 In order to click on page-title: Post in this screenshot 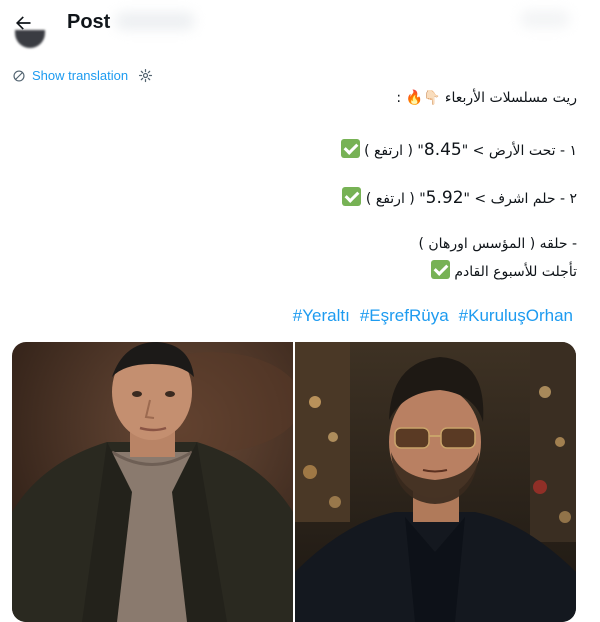, I will do `click(89, 22)`.